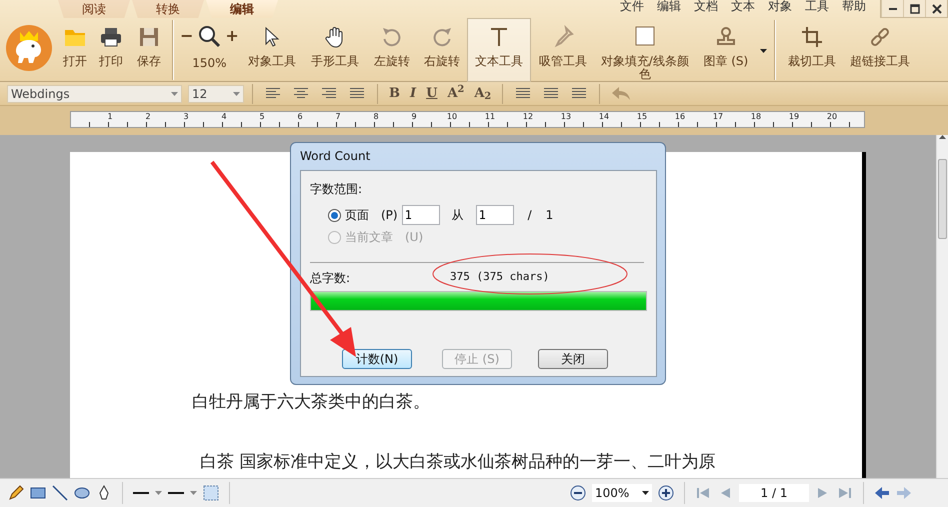  I want to click on zoom-out-icon, so click(578, 492).